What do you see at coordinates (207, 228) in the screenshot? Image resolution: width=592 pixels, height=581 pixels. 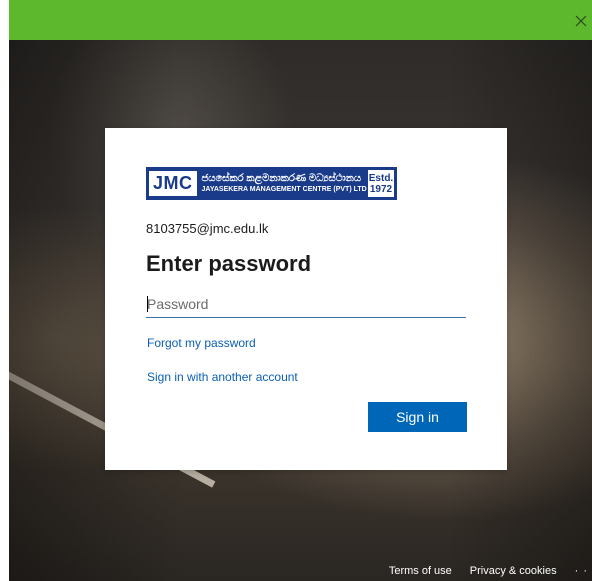 I see `user-email: 8103755@jmc.edu.lk` at bounding box center [207, 228].